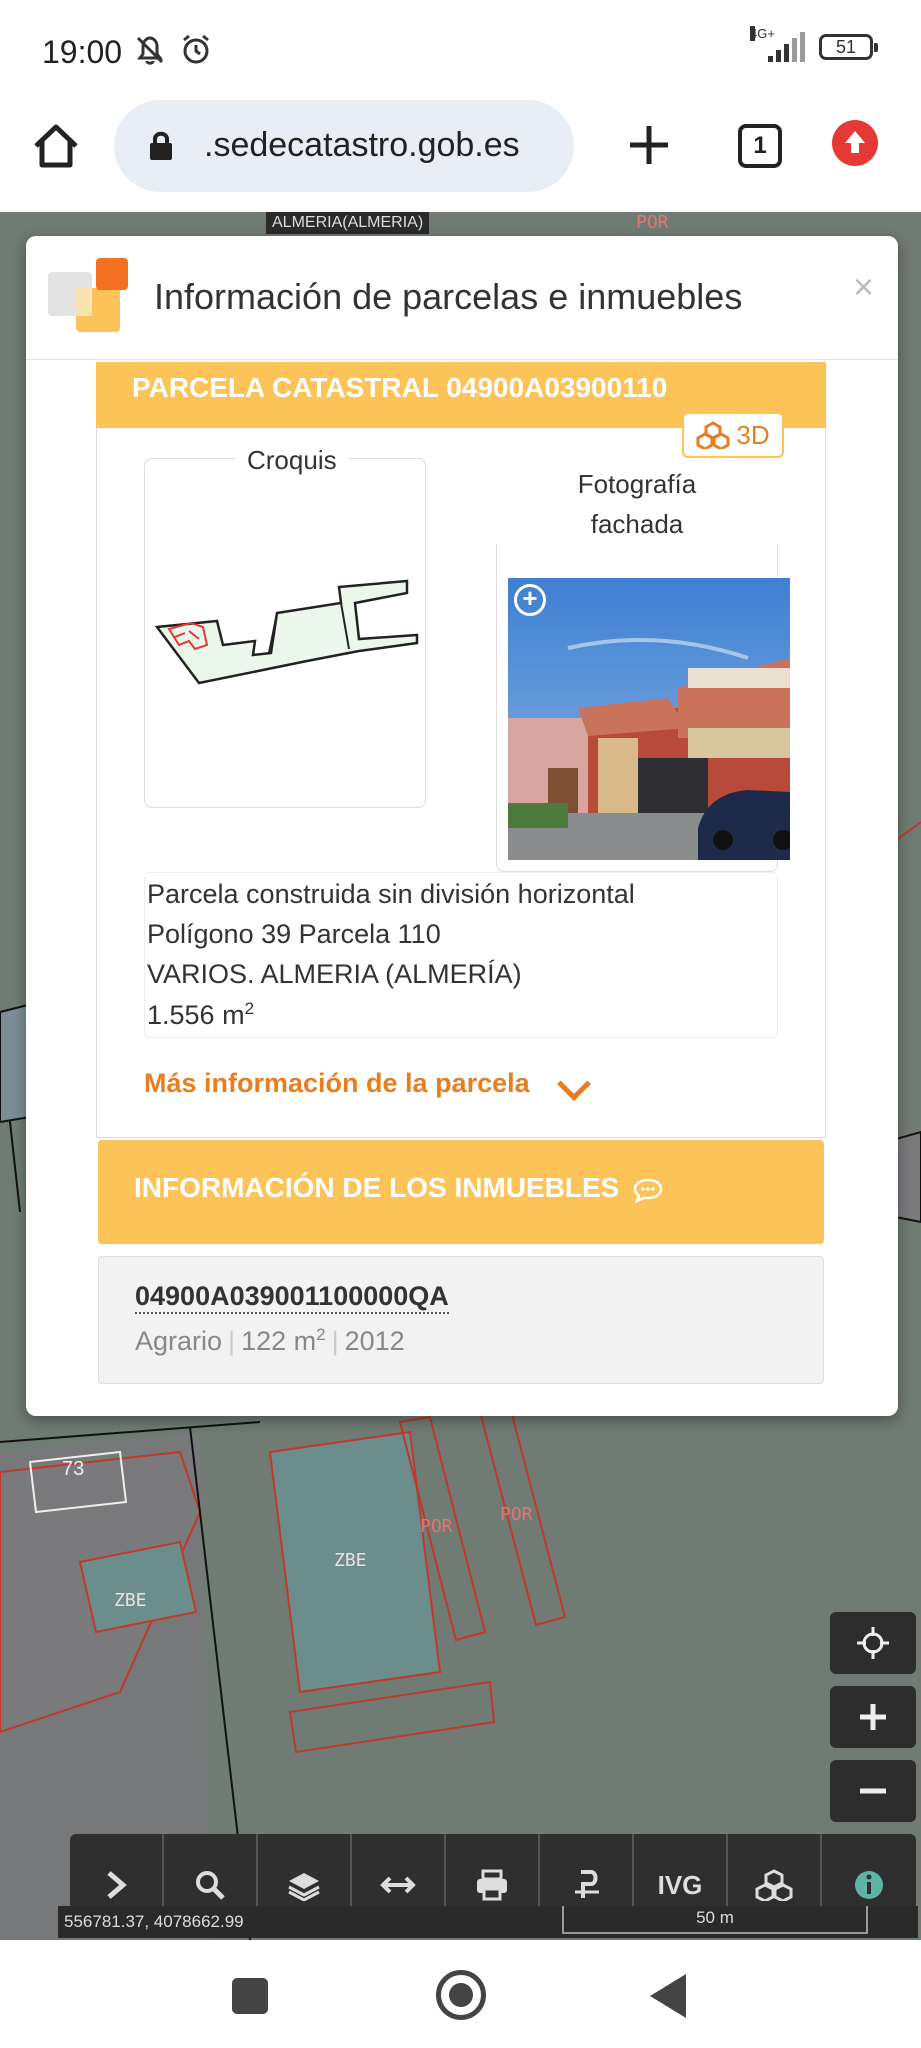 The image size is (921, 2048). I want to click on new-tab-icon, so click(649, 145).